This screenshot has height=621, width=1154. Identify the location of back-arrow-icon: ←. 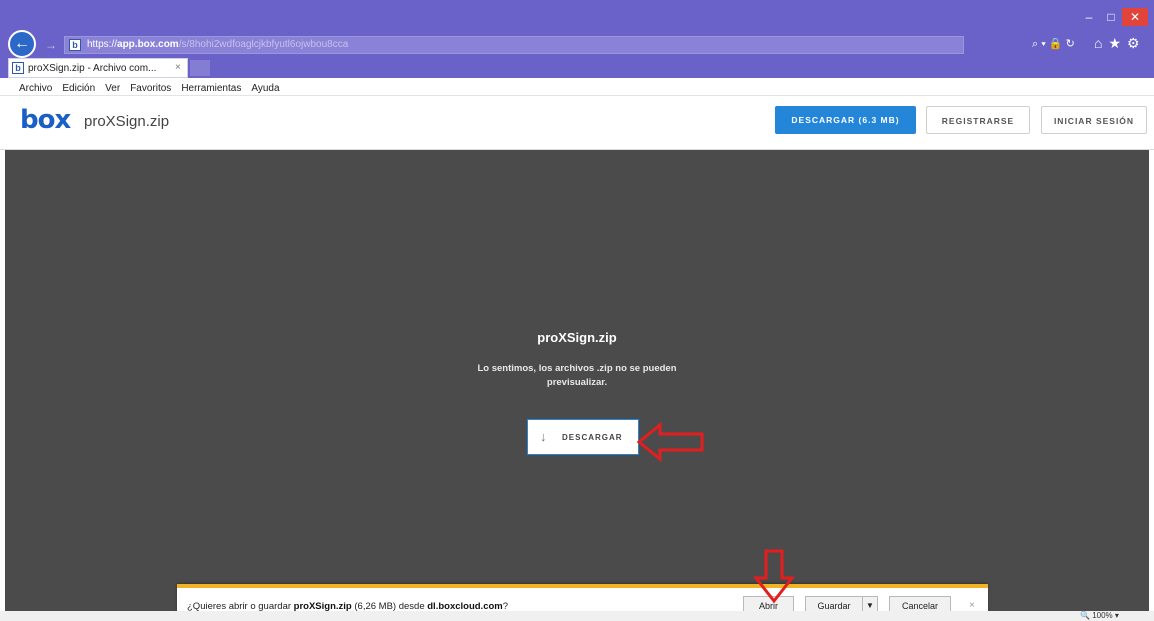
(22, 44).